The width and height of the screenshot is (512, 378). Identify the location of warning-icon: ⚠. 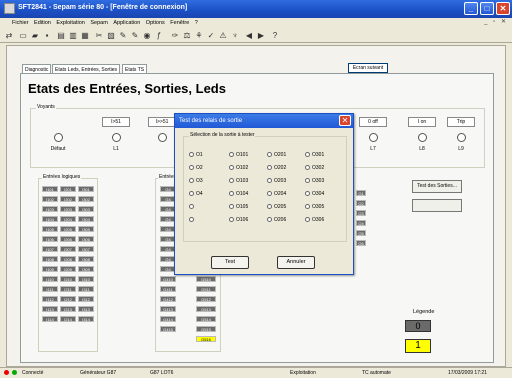
(223, 36).